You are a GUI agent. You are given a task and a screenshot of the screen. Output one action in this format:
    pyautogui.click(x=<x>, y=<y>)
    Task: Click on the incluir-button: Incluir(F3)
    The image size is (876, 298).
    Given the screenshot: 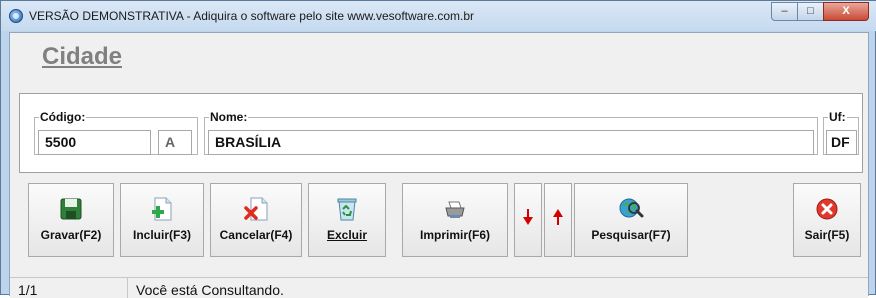 What is the action you would take?
    pyautogui.click(x=162, y=220)
    